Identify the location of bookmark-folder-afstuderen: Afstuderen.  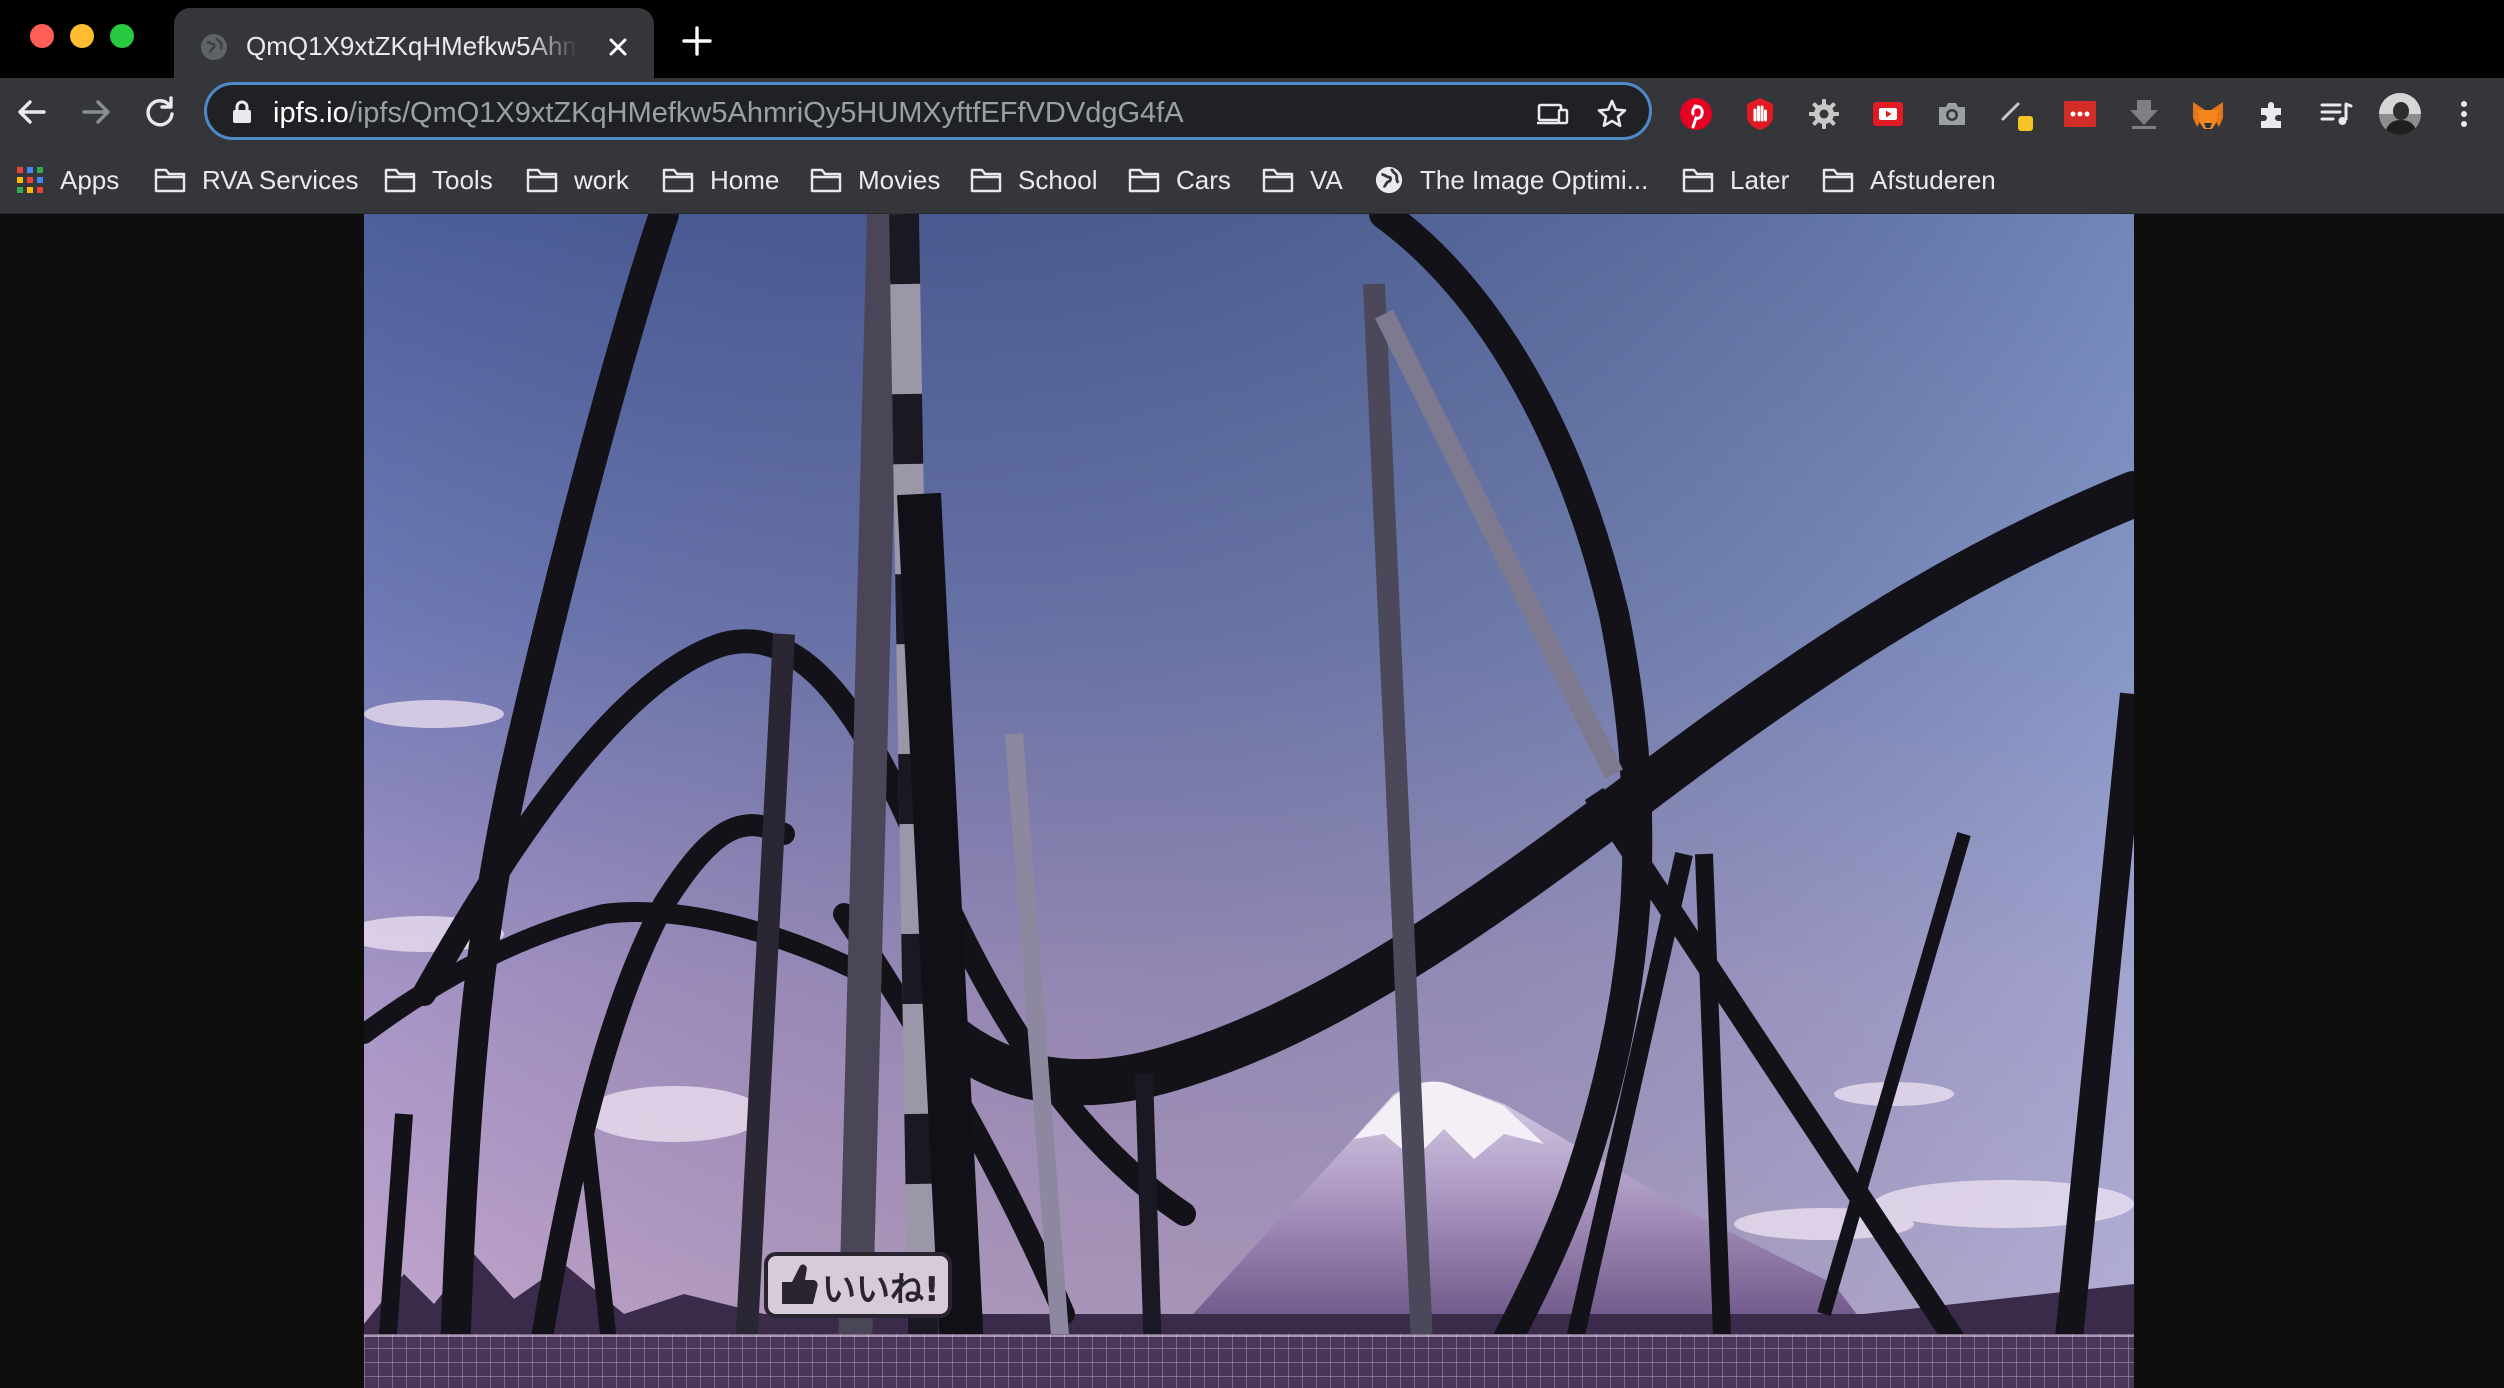
(1909, 180).